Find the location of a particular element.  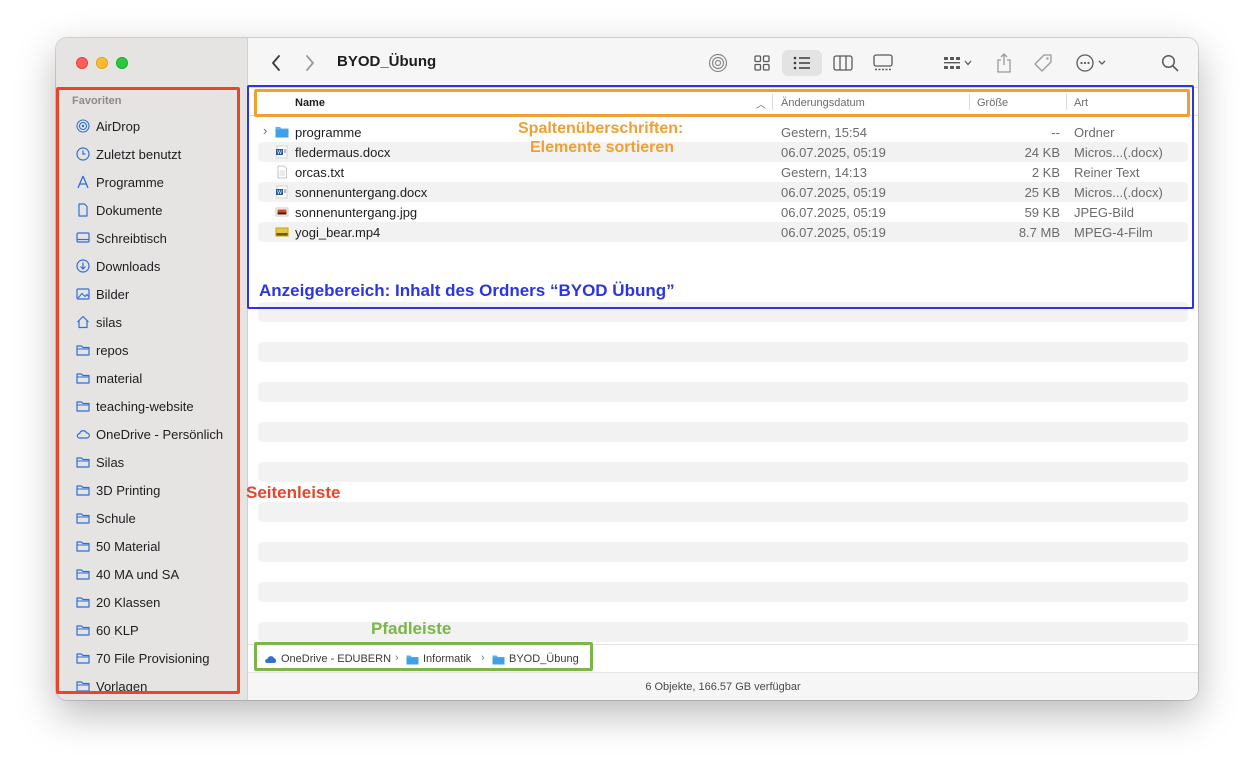

sidebar-item-teaching-website: teaching-website is located at coordinates (152, 406).